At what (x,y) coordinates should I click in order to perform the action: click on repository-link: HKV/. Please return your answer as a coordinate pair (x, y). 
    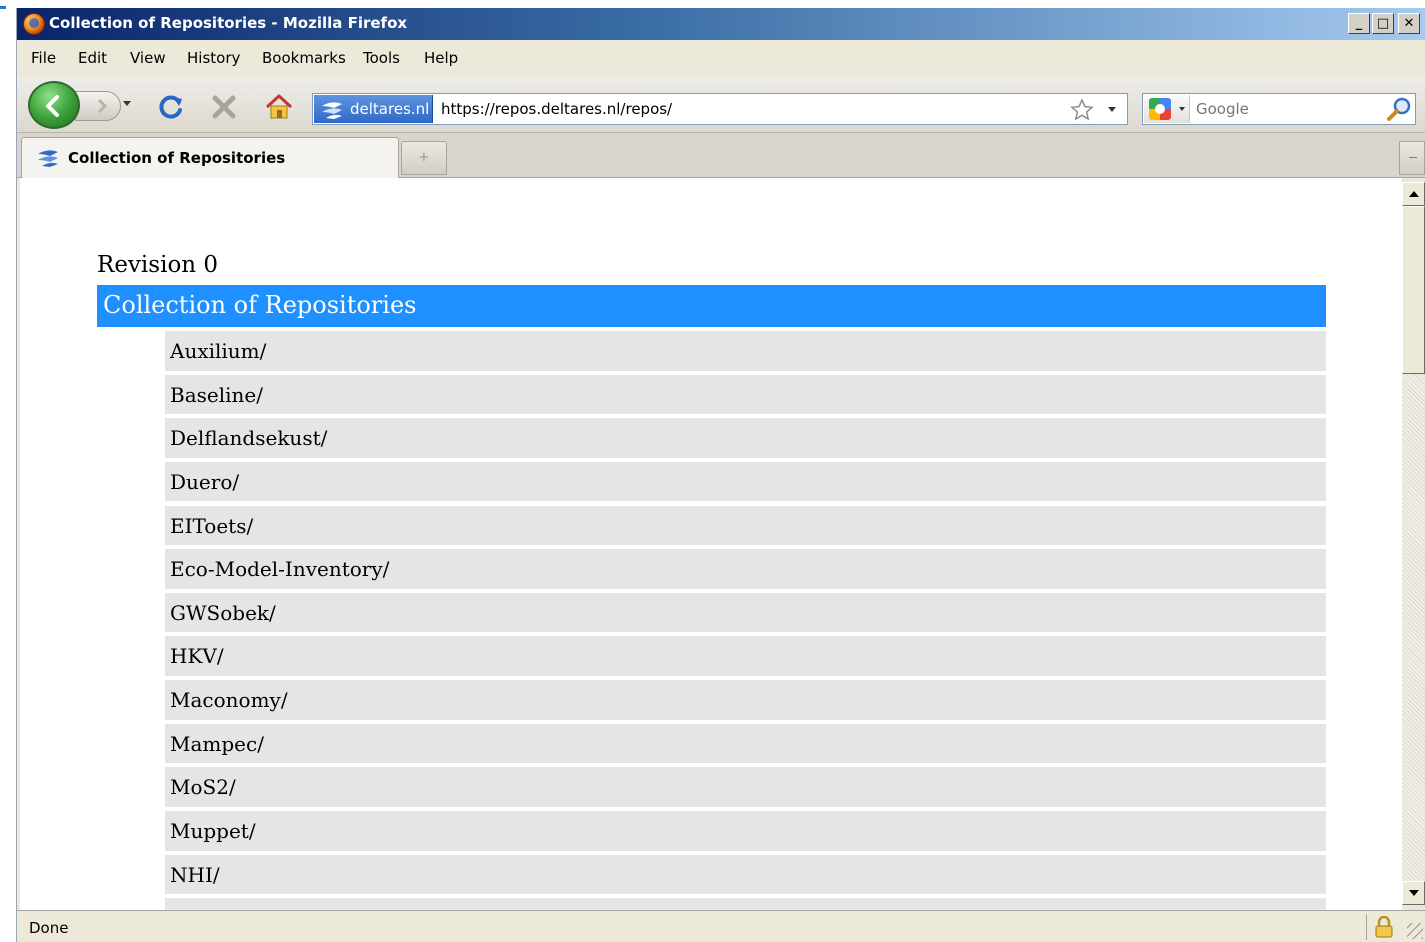
    Looking at the image, I should click on (197, 656).